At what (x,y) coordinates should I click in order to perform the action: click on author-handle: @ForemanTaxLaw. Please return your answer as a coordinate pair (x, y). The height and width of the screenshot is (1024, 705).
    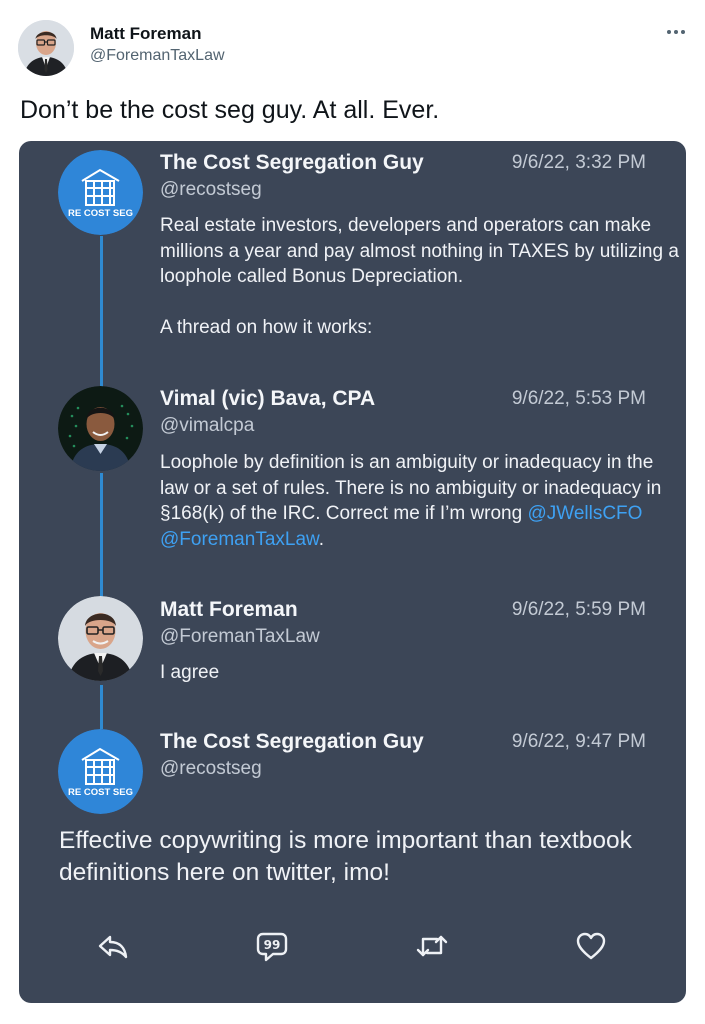
    Looking at the image, I should click on (157, 56).